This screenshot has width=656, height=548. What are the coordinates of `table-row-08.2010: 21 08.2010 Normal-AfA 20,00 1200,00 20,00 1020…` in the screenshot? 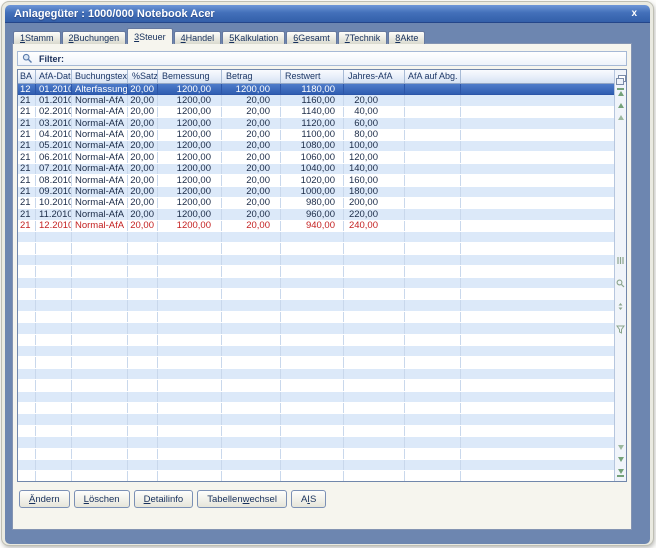 It's located at (316, 181).